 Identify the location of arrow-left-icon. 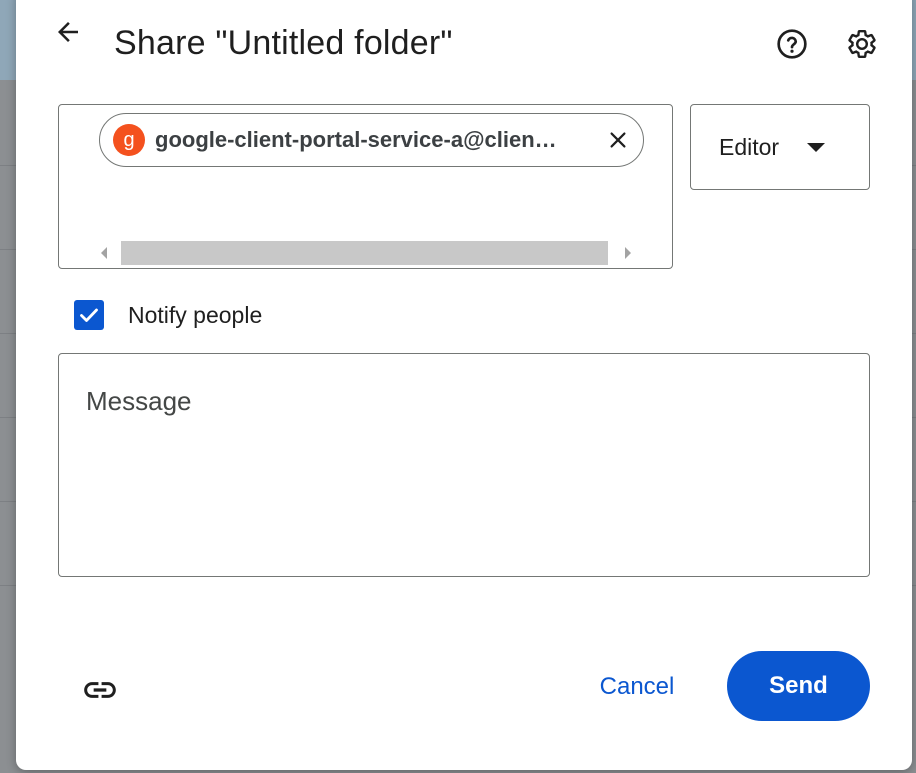
(68, 32).